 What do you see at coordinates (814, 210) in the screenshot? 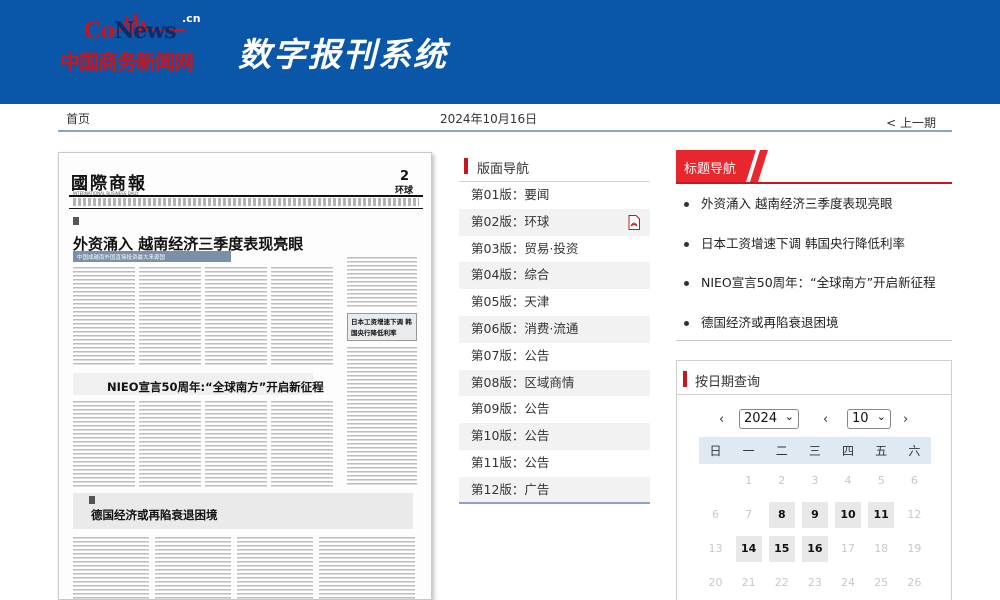
I see `title-link: 外资涌入 越南经济三季度表现亮眼` at bounding box center [814, 210].